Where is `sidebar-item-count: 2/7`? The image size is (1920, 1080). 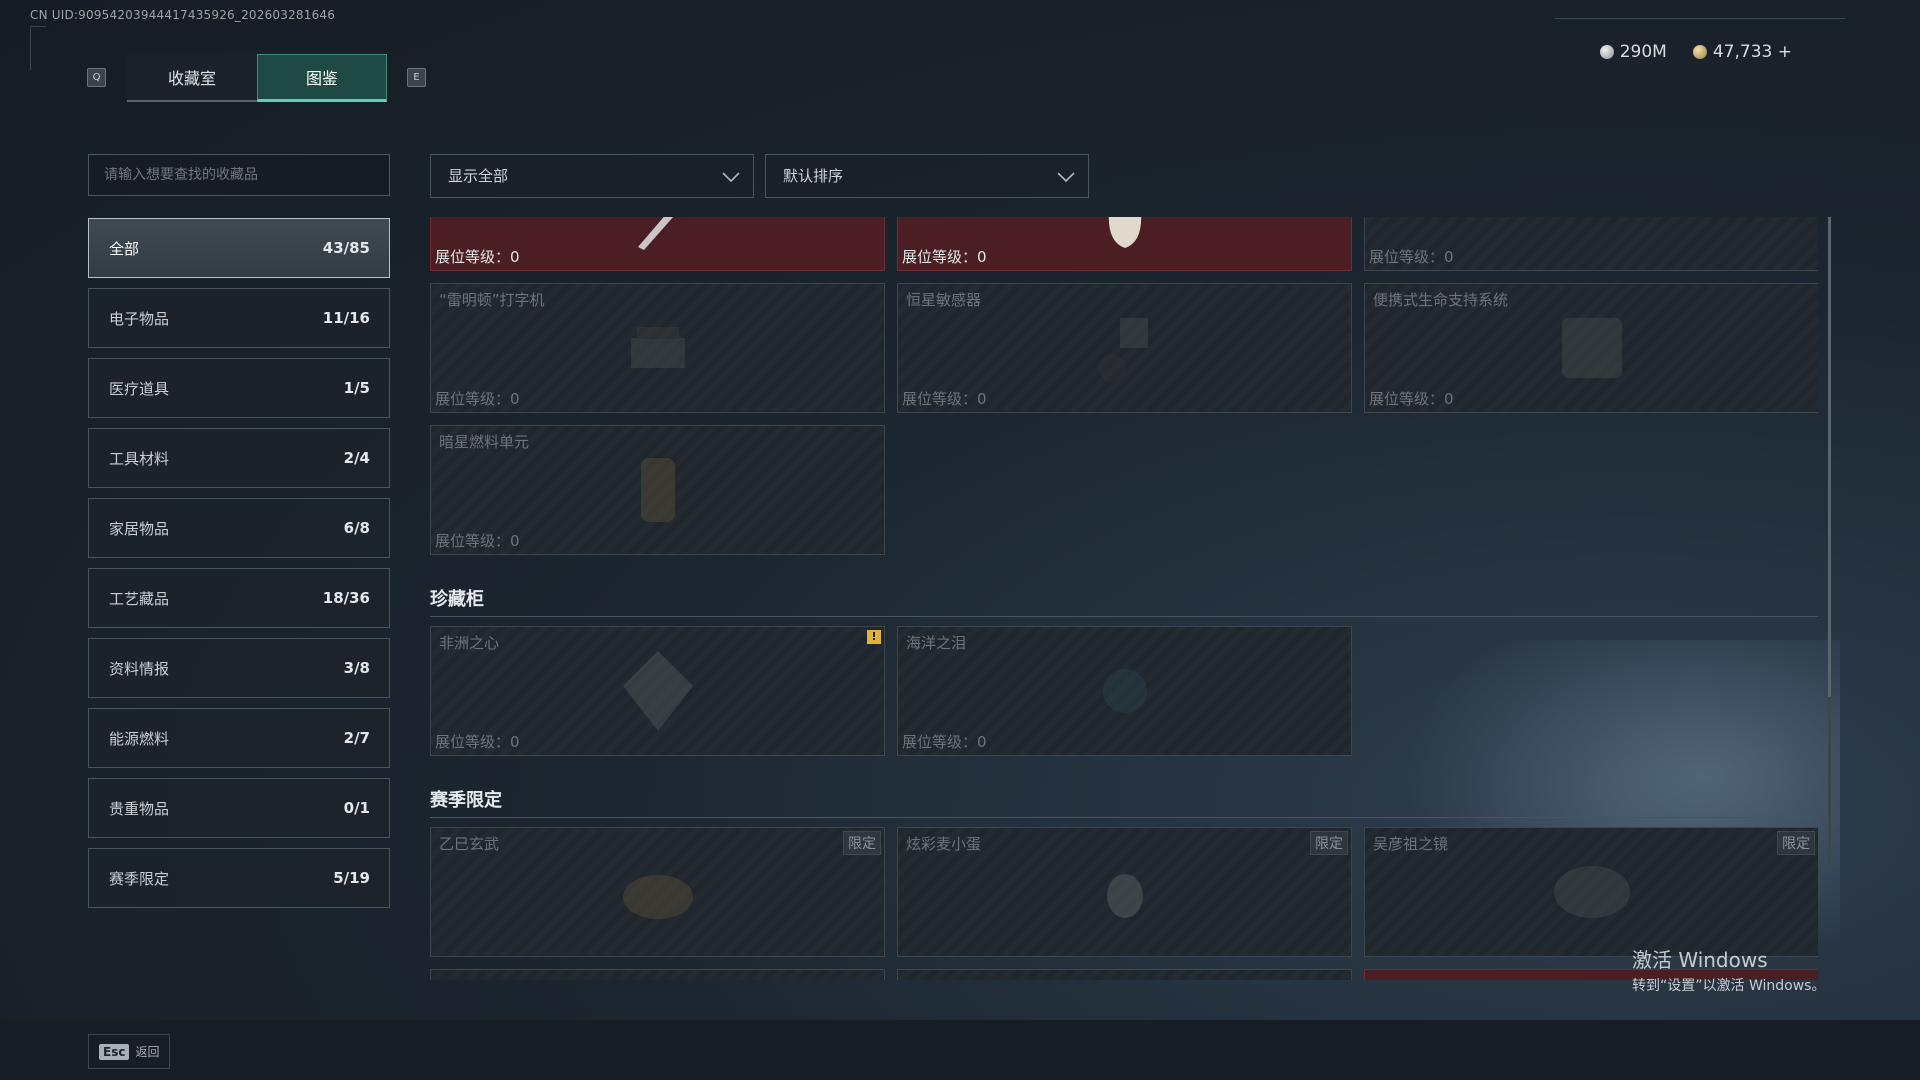 sidebar-item-count: 2/7 is located at coordinates (356, 738).